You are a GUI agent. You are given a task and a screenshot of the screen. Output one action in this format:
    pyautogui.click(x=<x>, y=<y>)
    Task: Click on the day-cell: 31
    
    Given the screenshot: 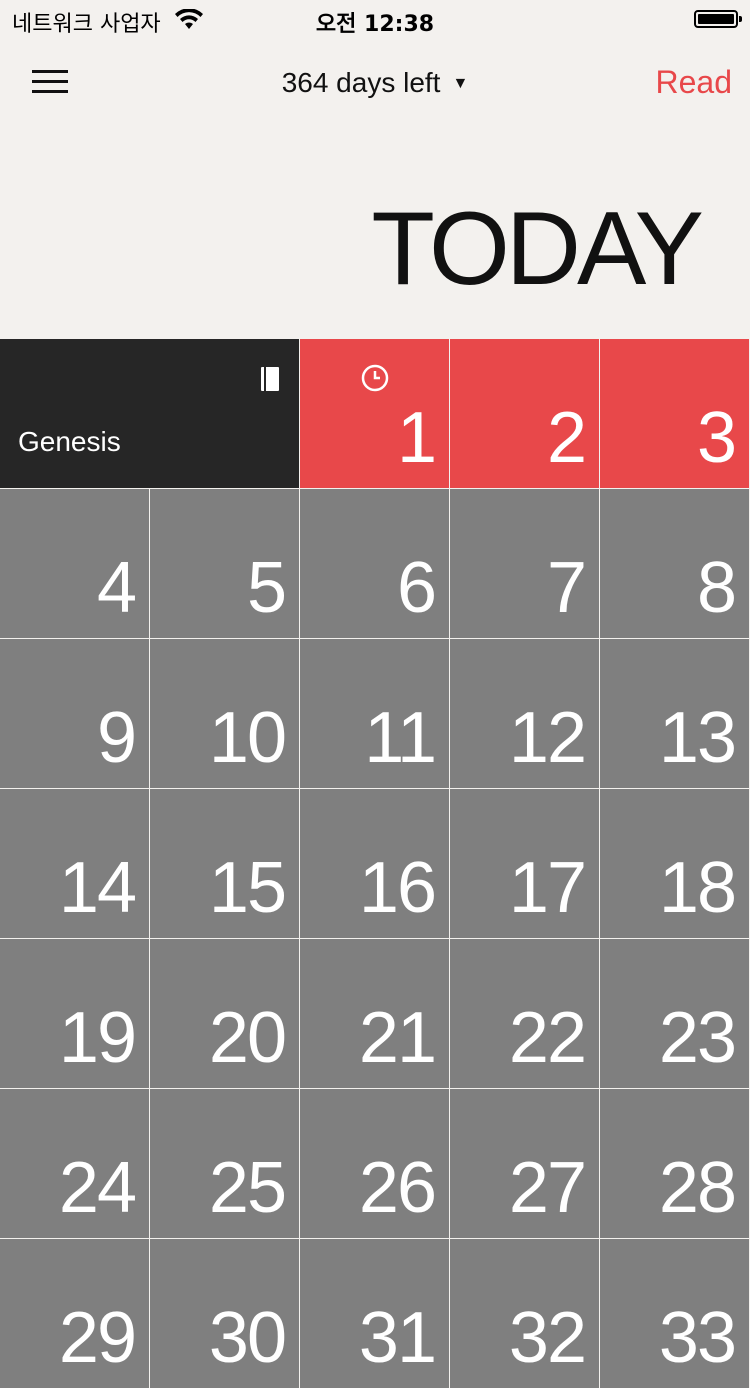 What is the action you would take?
    pyautogui.click(x=374, y=1313)
    